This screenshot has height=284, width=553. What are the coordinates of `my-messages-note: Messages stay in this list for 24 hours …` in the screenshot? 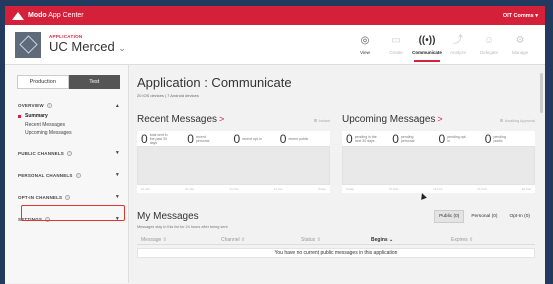 It's located at (182, 227).